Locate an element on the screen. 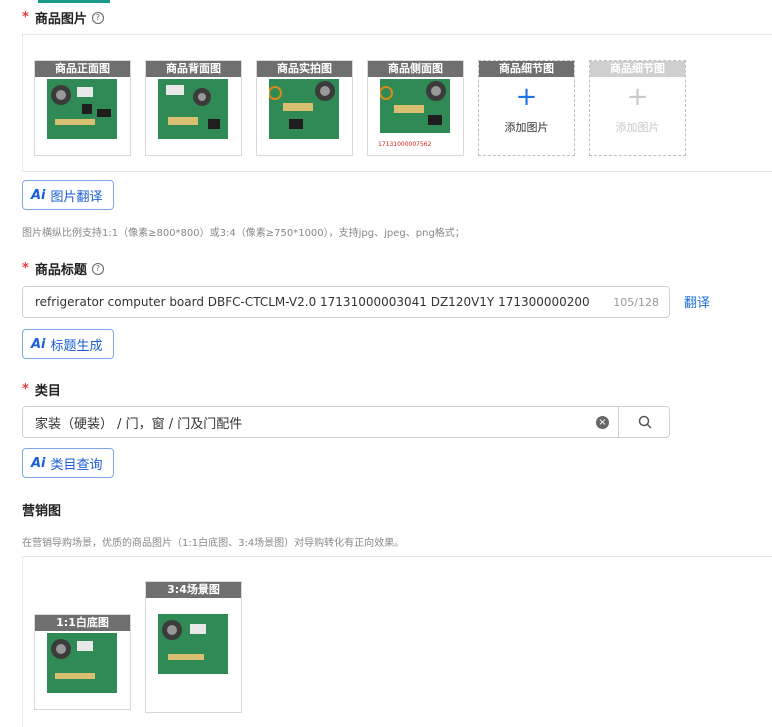 This screenshot has width=772, height=727. search-button is located at coordinates (644, 422).